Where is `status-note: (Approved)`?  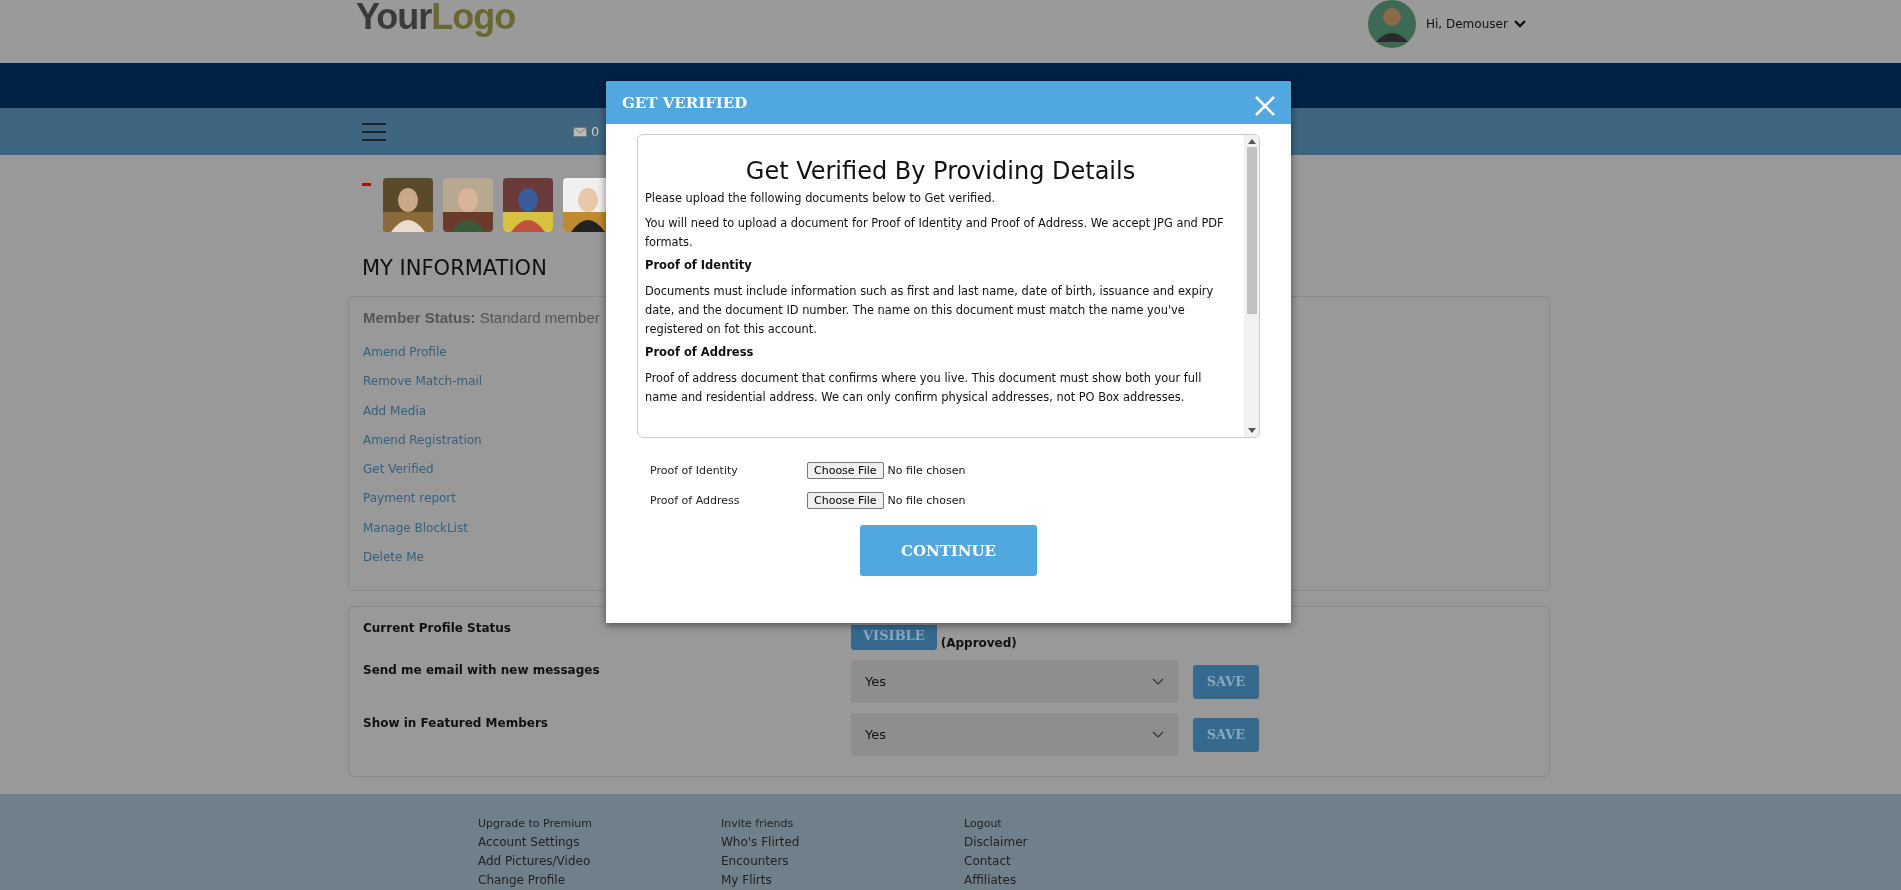 status-note: (Approved) is located at coordinates (978, 643).